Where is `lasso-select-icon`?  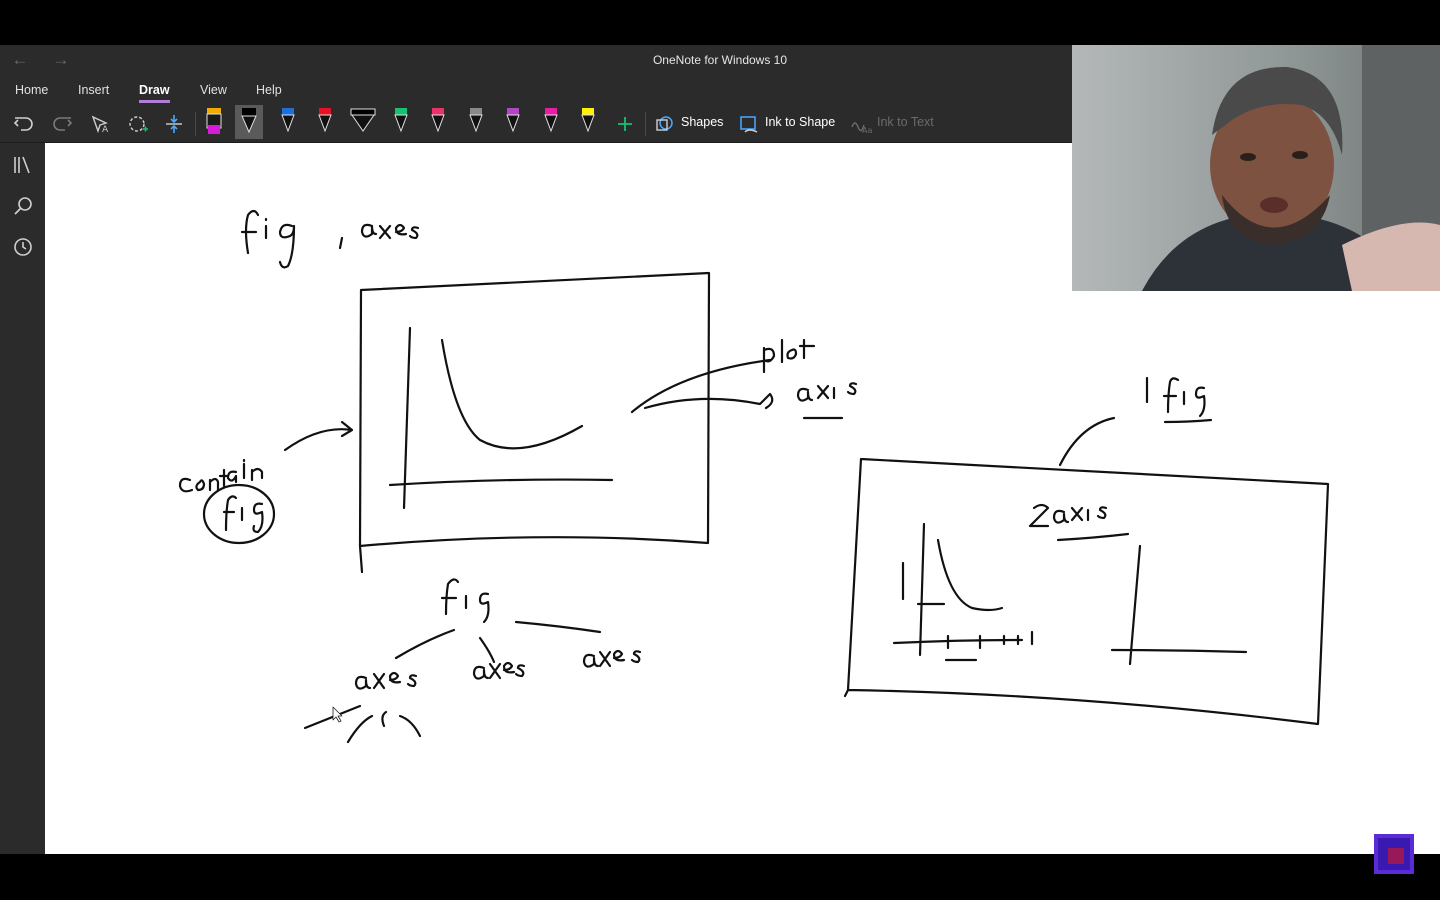
lasso-select-icon is located at coordinates (138, 124).